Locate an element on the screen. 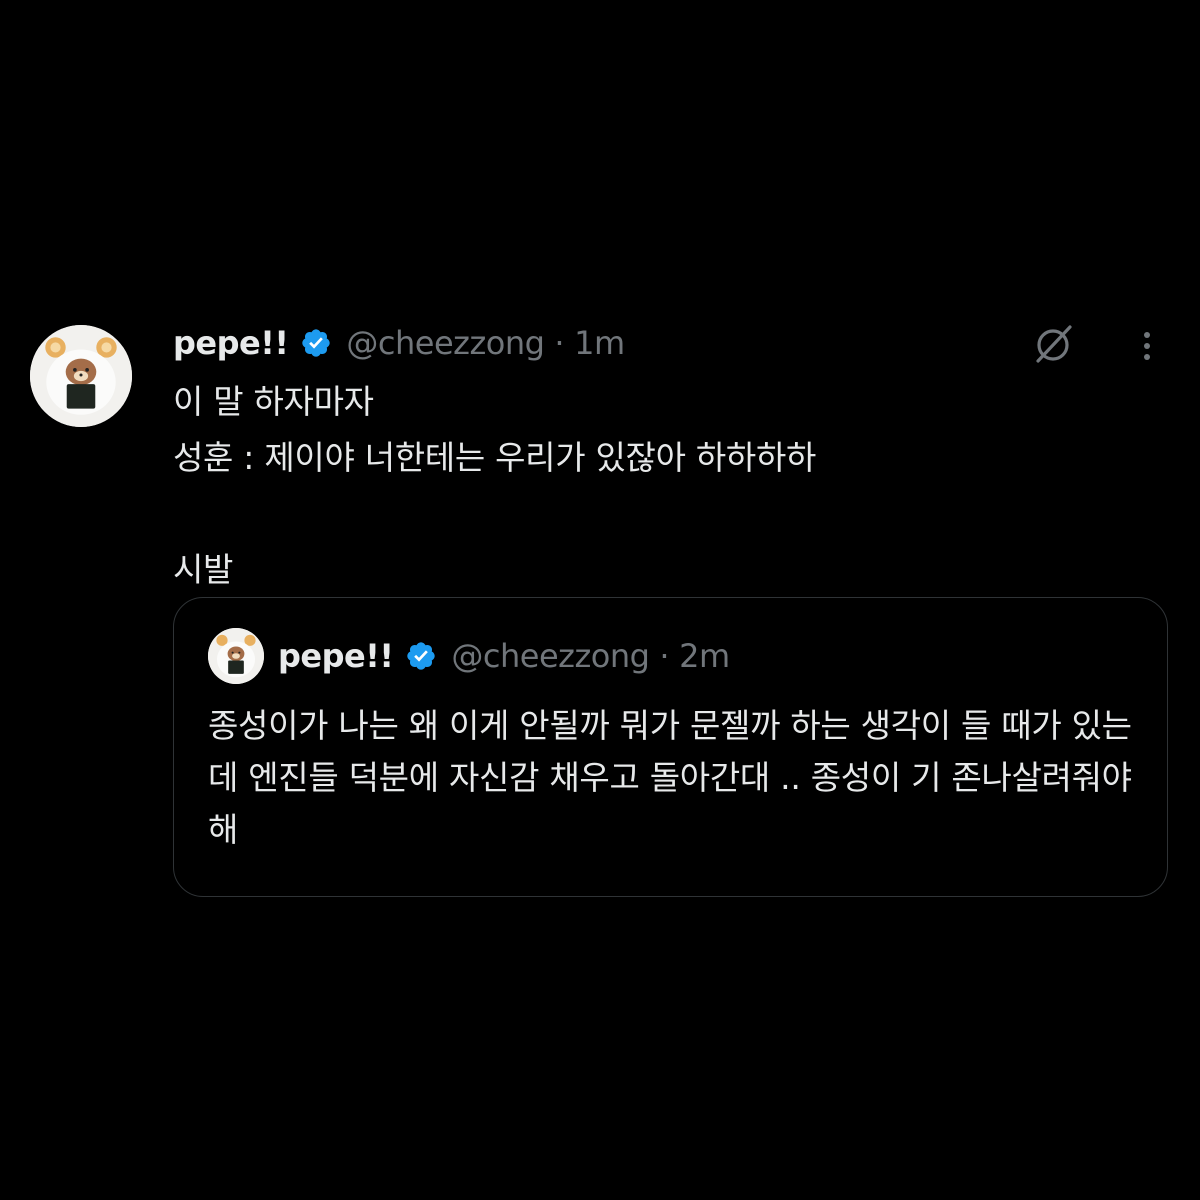  timestamp: 1m is located at coordinates (599, 343).